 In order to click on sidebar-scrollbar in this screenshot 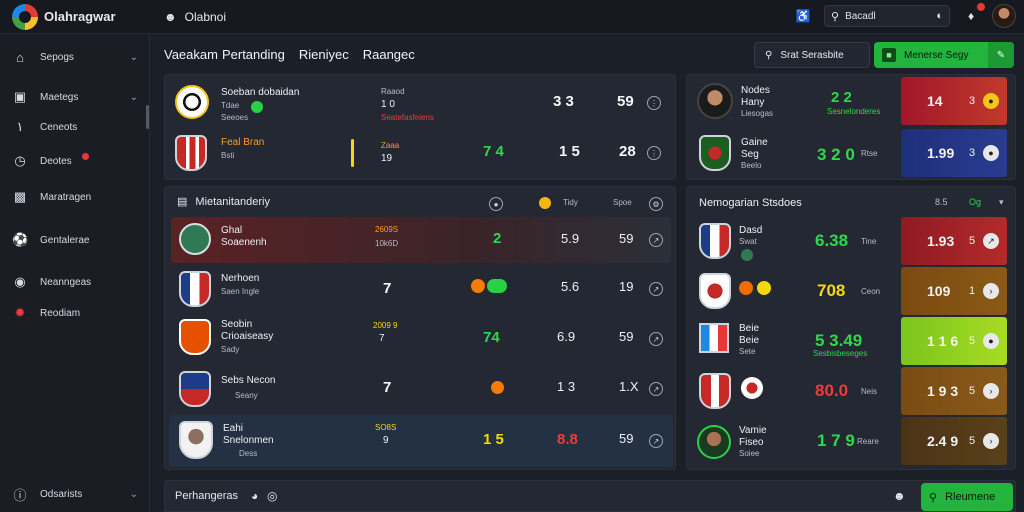, I will do `click(147, 117)`.